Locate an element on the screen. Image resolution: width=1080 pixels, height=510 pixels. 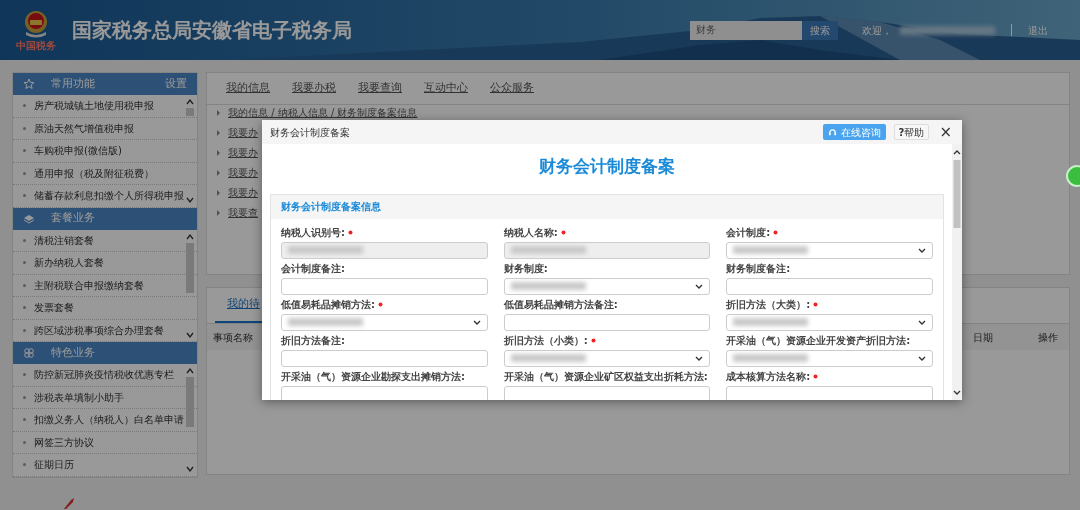
field-label: 纳税人识别号: is located at coordinates (384, 232).